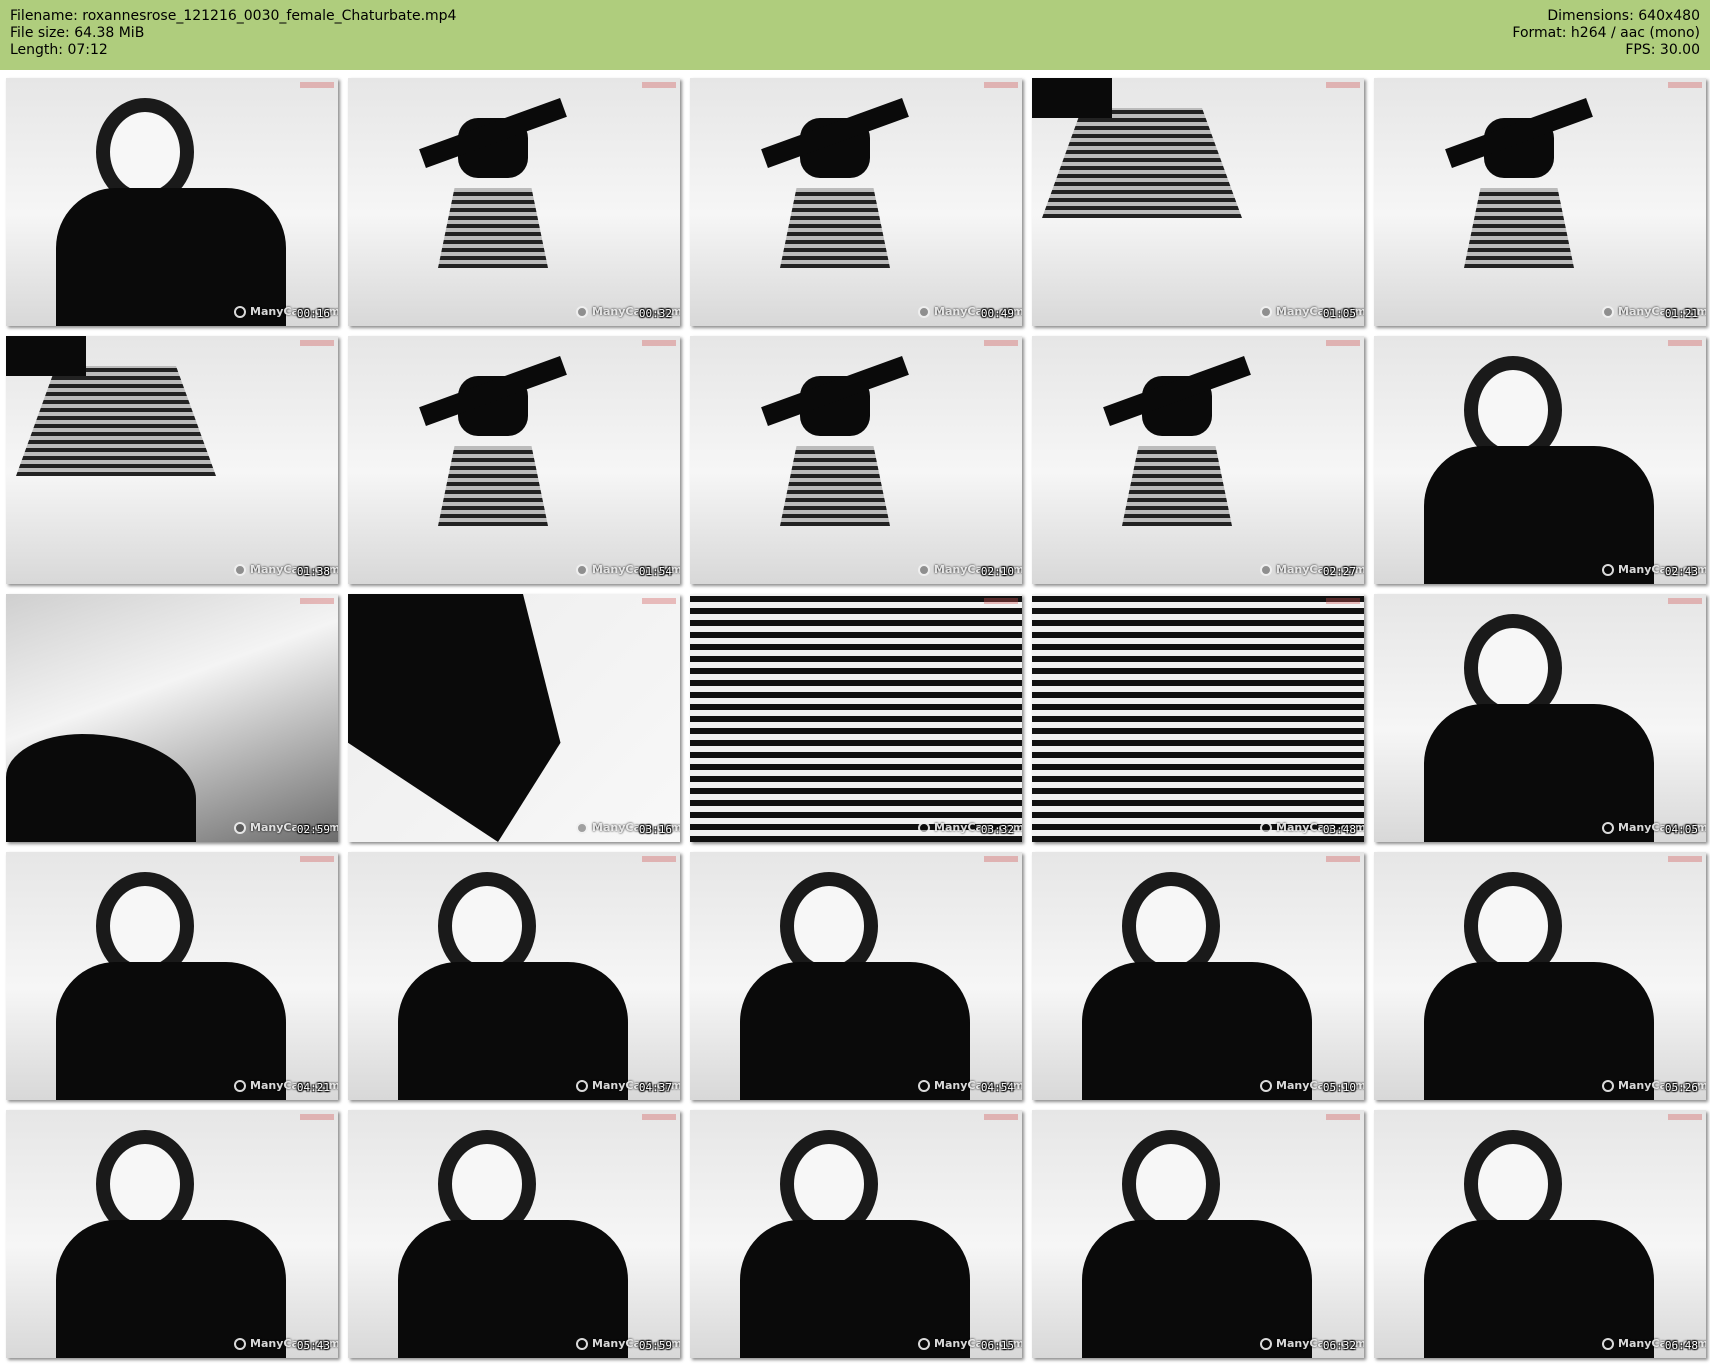  I want to click on thumbnail: ManyCam.com 02:59, so click(172, 718).